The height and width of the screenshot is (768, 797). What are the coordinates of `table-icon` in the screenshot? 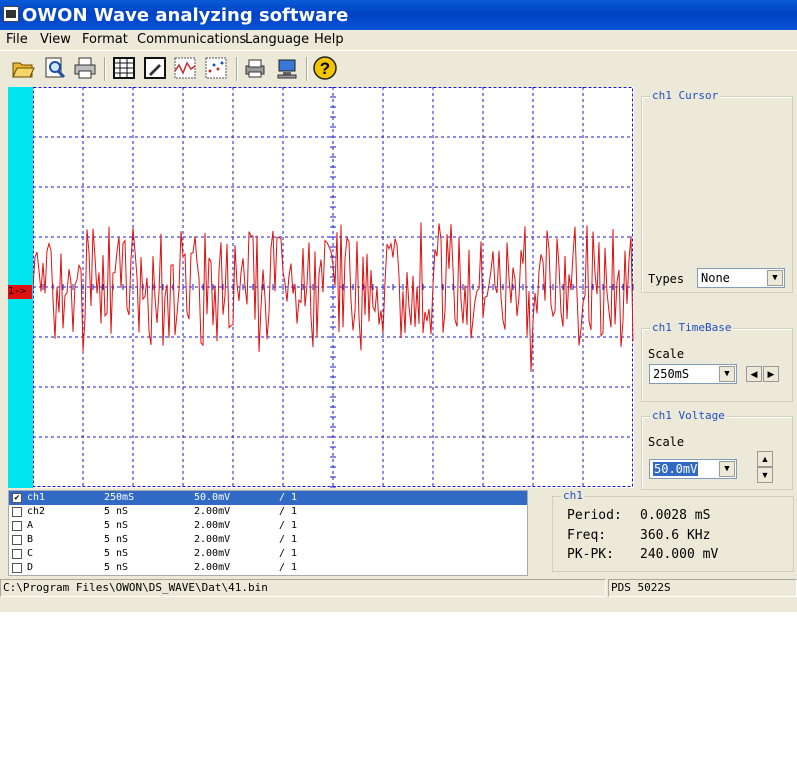 It's located at (124, 68).